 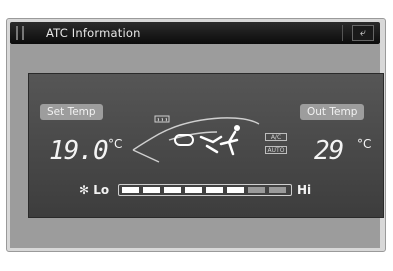 What do you see at coordinates (276, 137) in the screenshot?
I see `ac-badge: A/C` at bounding box center [276, 137].